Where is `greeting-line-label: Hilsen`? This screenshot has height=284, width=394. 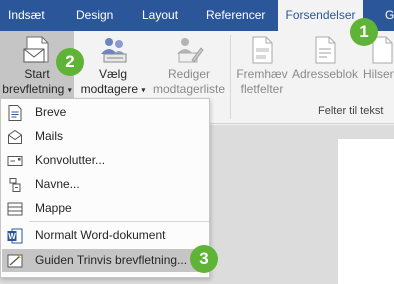
greeting-line-label: Hilsen is located at coordinates (378, 74).